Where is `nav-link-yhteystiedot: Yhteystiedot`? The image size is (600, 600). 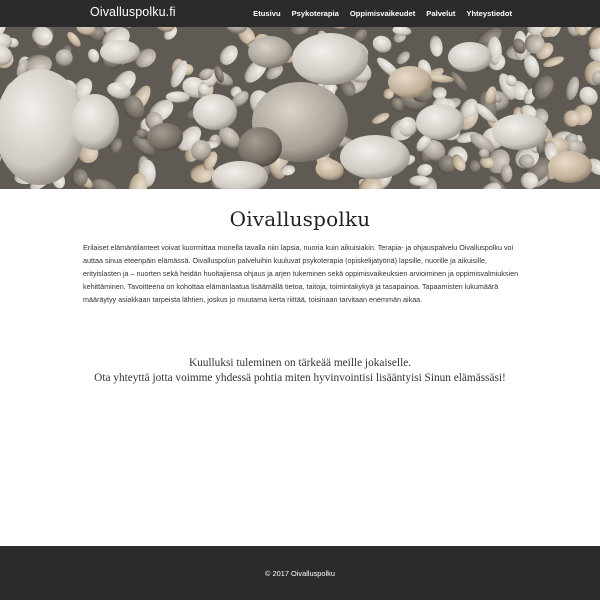
nav-link-yhteystiedot: Yhteystiedot is located at coordinates (489, 13).